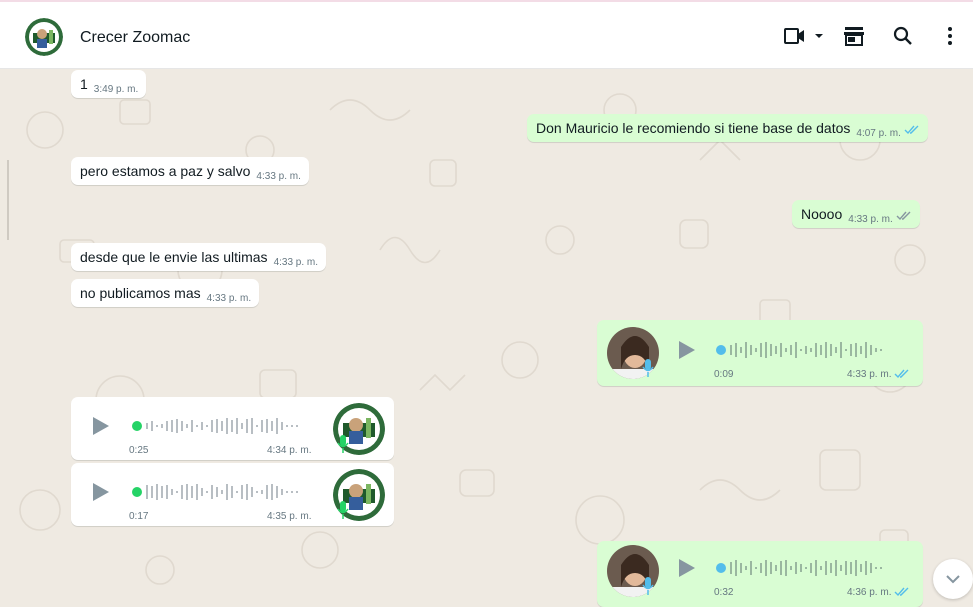 The width and height of the screenshot is (973, 607). I want to click on search-icon, so click(903, 36).